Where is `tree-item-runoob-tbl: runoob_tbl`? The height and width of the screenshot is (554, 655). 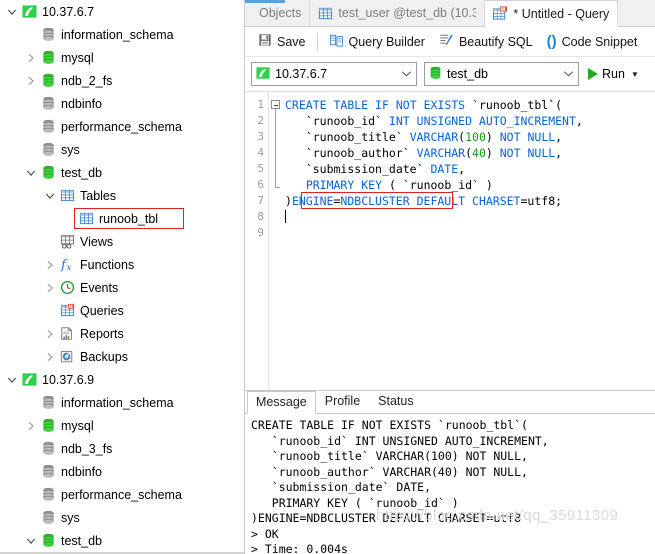
tree-item-runoob-tbl: runoob_tbl is located at coordinates (122, 218).